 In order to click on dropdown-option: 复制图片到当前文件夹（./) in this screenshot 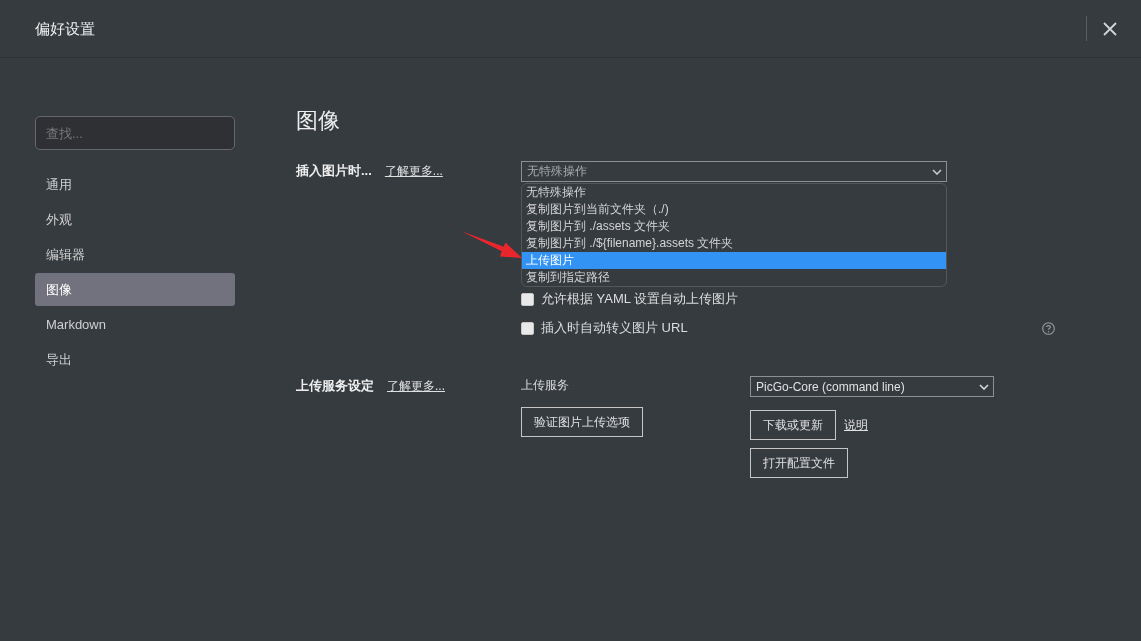, I will do `click(734, 209)`.